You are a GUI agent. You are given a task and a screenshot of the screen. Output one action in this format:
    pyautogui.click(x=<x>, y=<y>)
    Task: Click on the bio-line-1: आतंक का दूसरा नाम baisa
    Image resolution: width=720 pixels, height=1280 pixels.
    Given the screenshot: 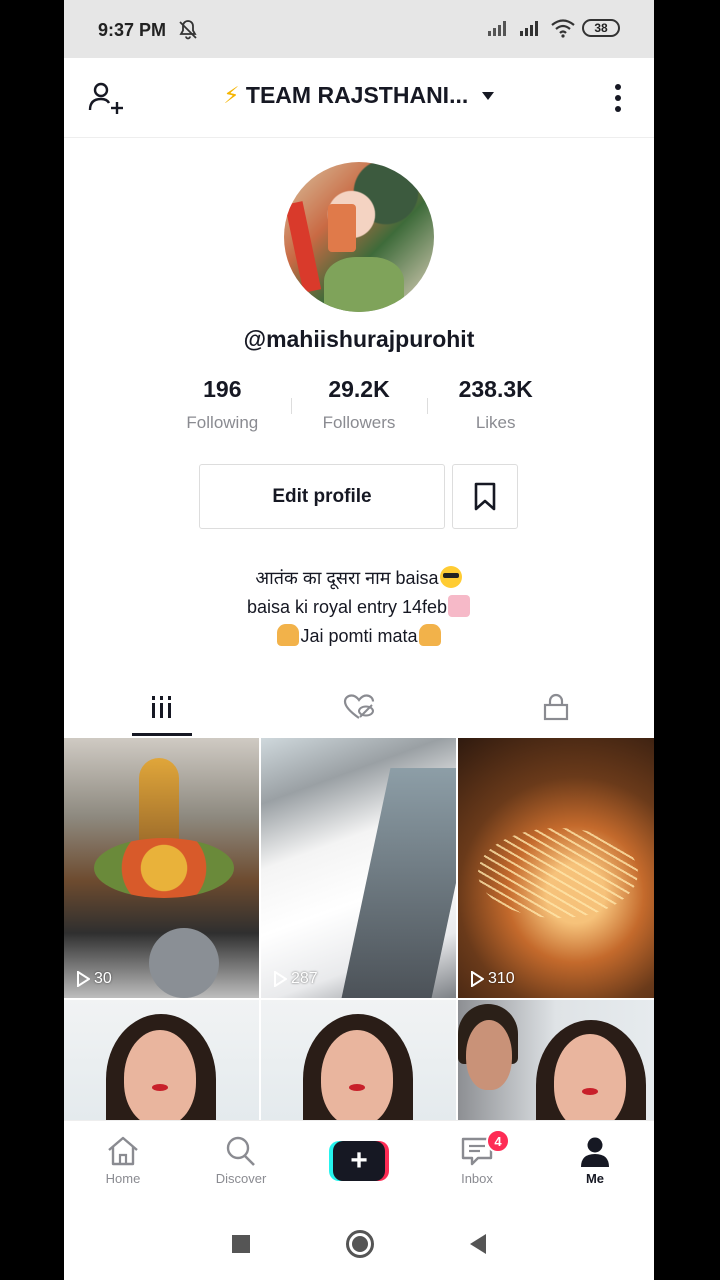 What is the action you would take?
    pyautogui.click(x=359, y=578)
    